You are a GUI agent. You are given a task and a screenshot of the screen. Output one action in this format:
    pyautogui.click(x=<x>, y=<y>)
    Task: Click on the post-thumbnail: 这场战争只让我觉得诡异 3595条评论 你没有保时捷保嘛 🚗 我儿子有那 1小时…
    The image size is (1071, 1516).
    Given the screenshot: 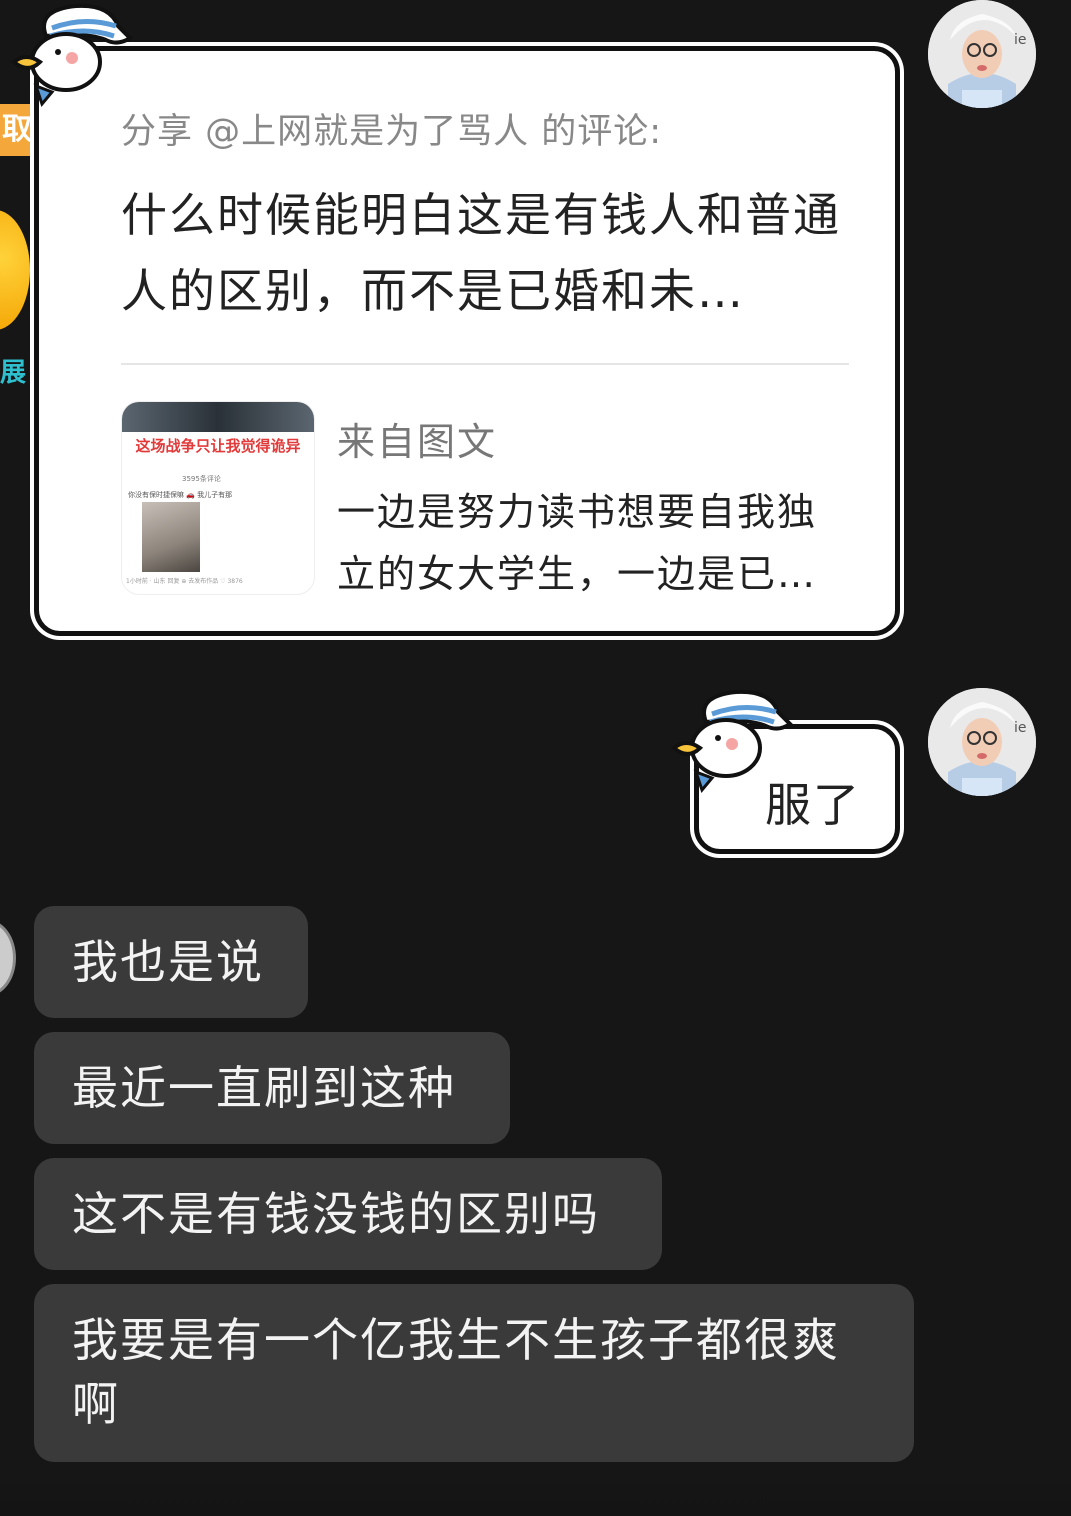 What is the action you would take?
    pyautogui.click(x=218, y=498)
    